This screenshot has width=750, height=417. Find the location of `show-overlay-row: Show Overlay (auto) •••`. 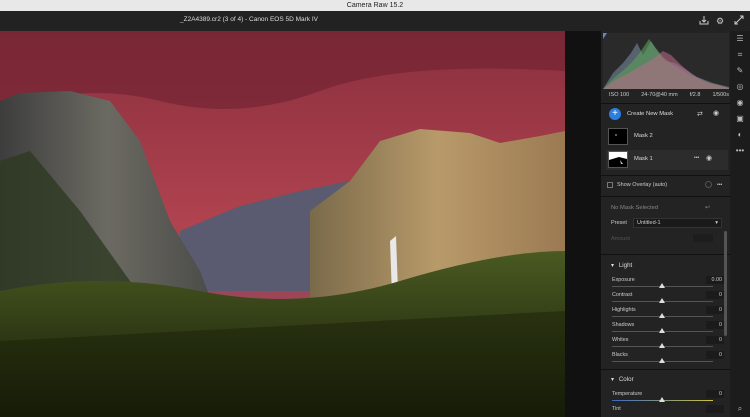

show-overlay-row: Show Overlay (auto) ••• is located at coordinates (667, 186).